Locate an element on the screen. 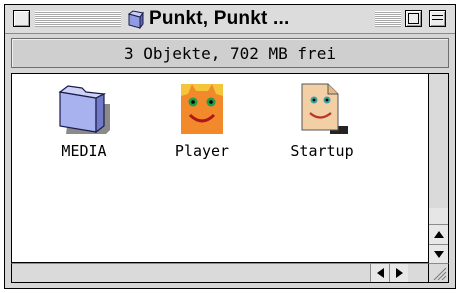 The width and height of the screenshot is (460, 293). scroll-left-button is located at coordinates (379, 273).